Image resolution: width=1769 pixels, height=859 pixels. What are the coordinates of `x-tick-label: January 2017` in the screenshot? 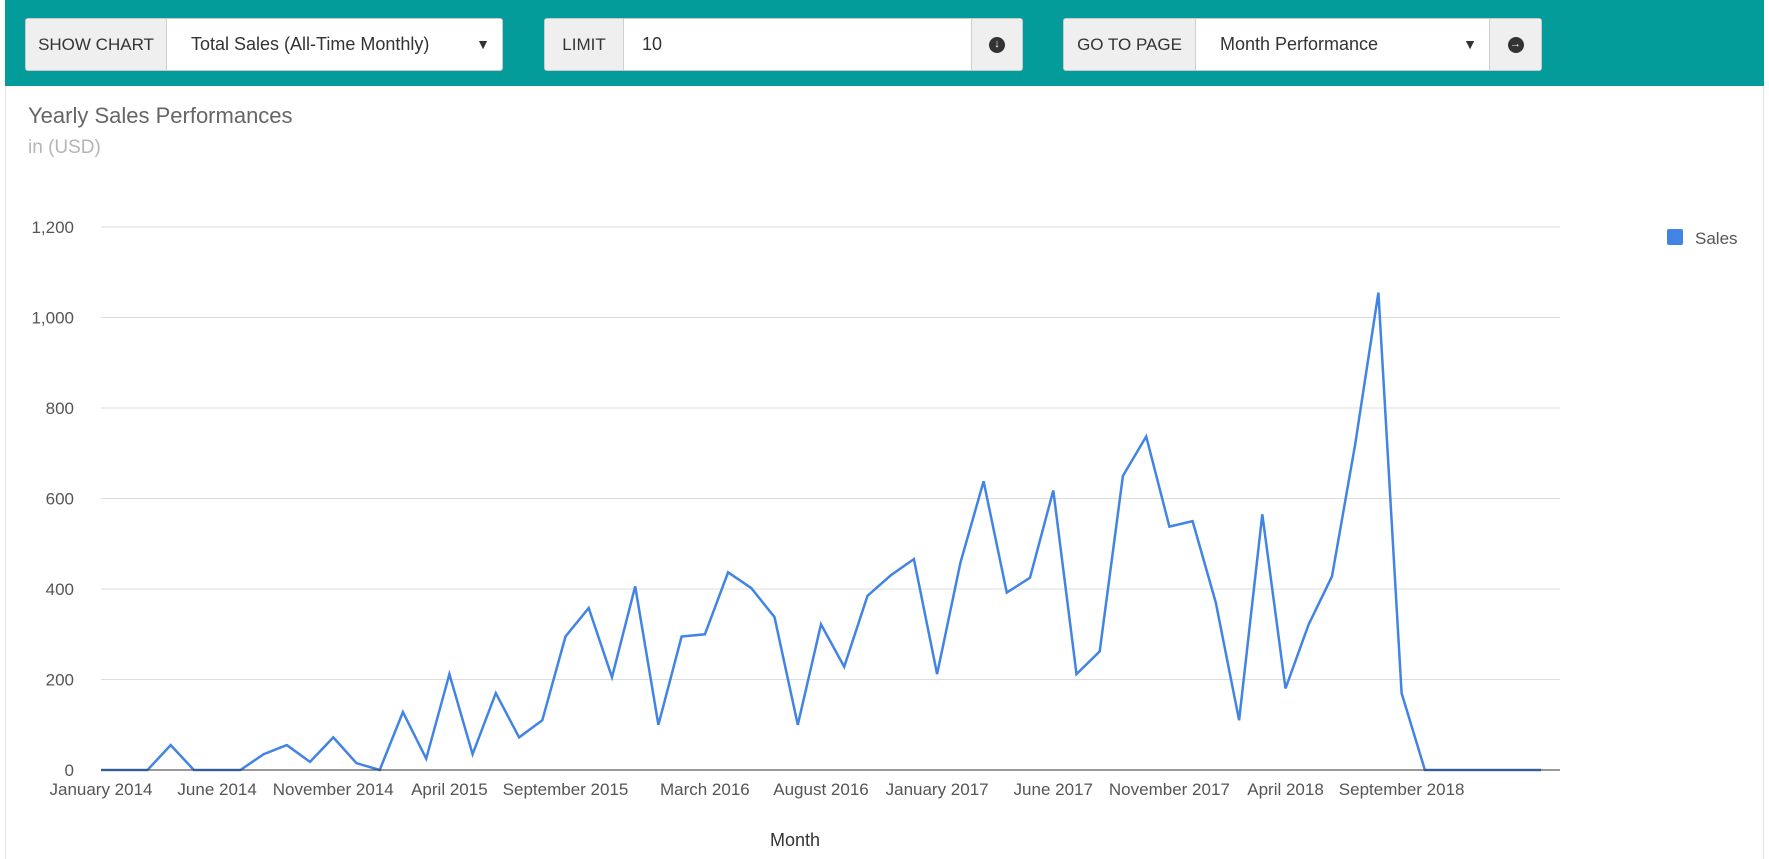 It's located at (937, 789).